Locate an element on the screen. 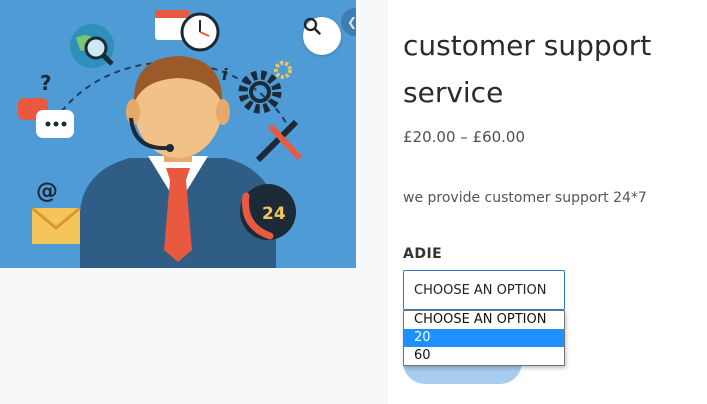  variation-select: CHOOSE AN OPTION is located at coordinates (484, 290).